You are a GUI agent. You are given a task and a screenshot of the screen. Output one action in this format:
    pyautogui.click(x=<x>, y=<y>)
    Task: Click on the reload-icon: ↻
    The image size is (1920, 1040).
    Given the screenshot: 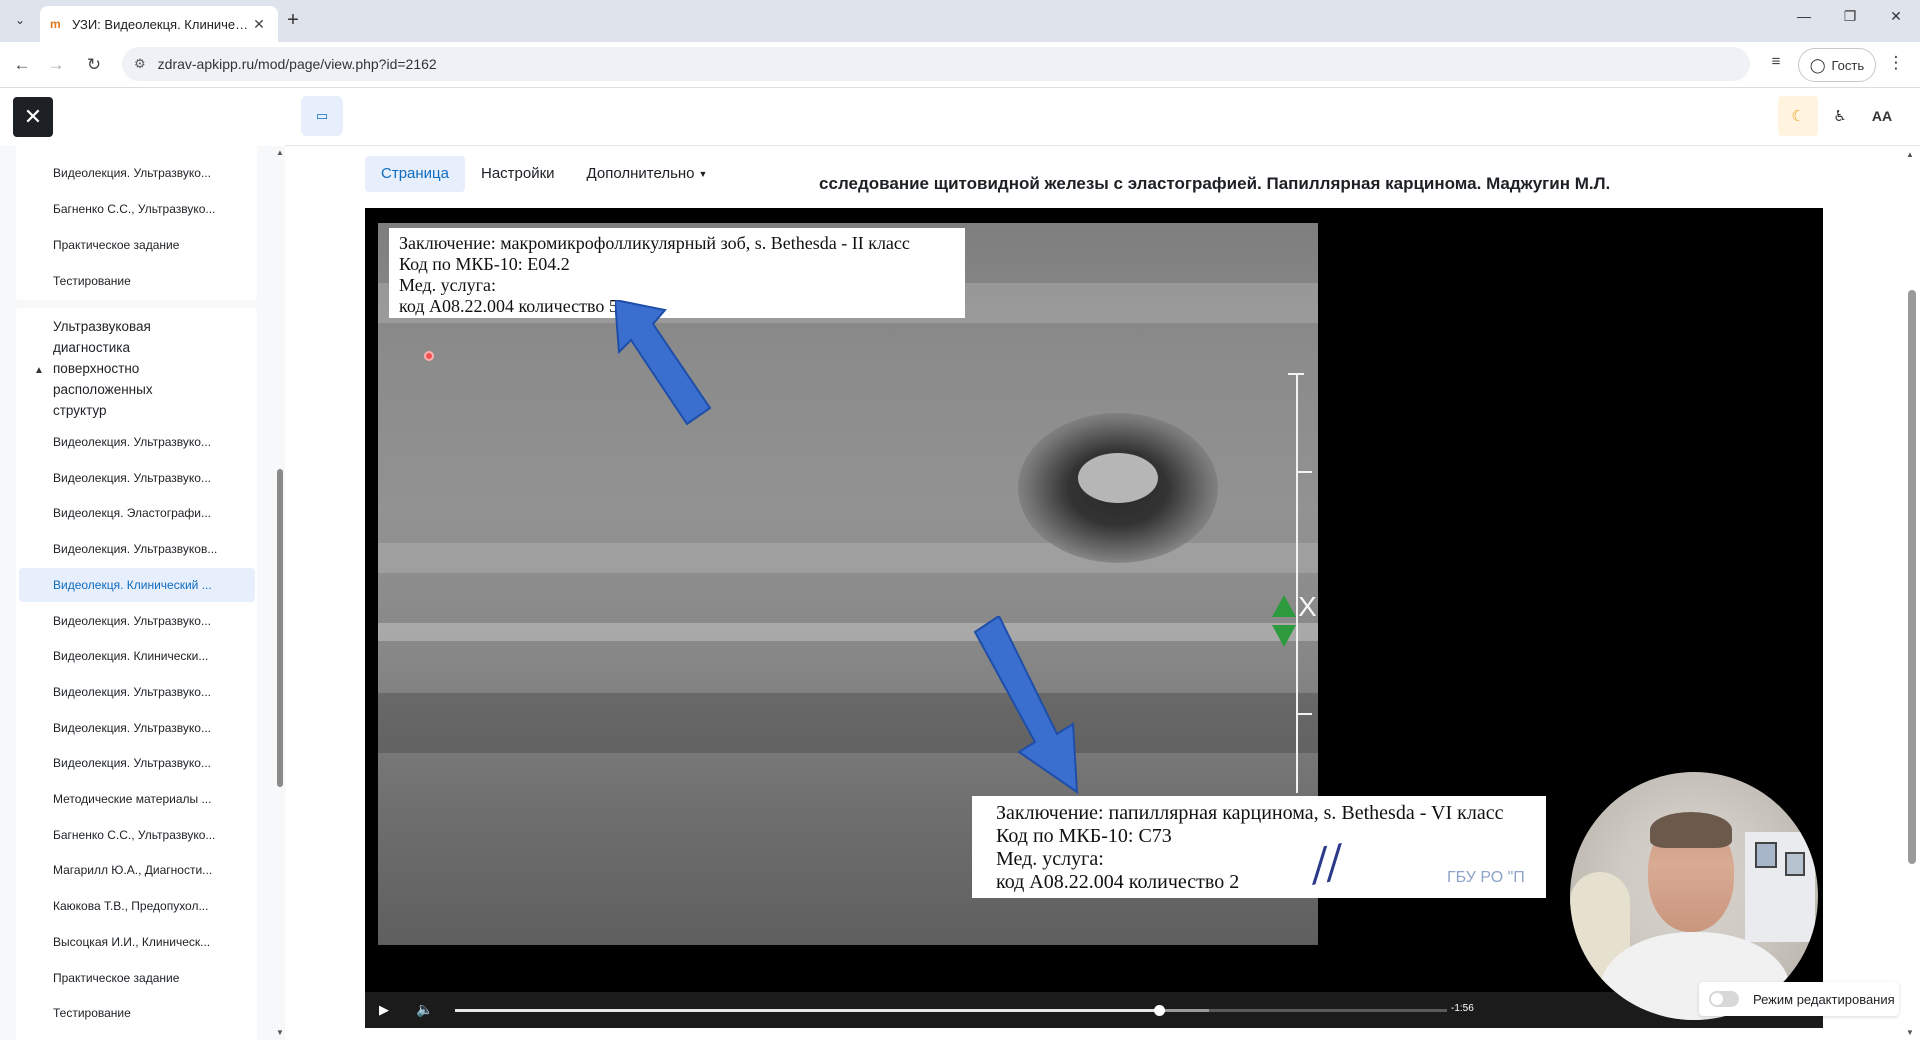 What is the action you would take?
    pyautogui.click(x=94, y=65)
    